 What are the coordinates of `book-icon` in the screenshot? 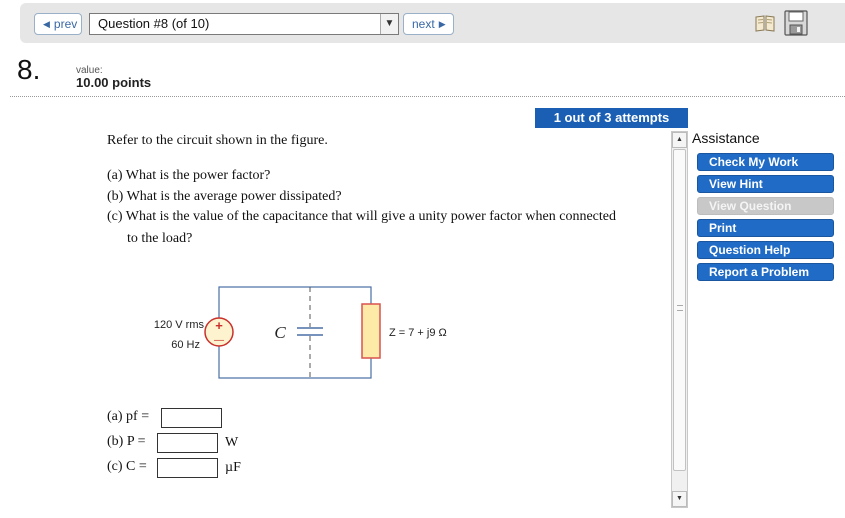 It's located at (765, 23).